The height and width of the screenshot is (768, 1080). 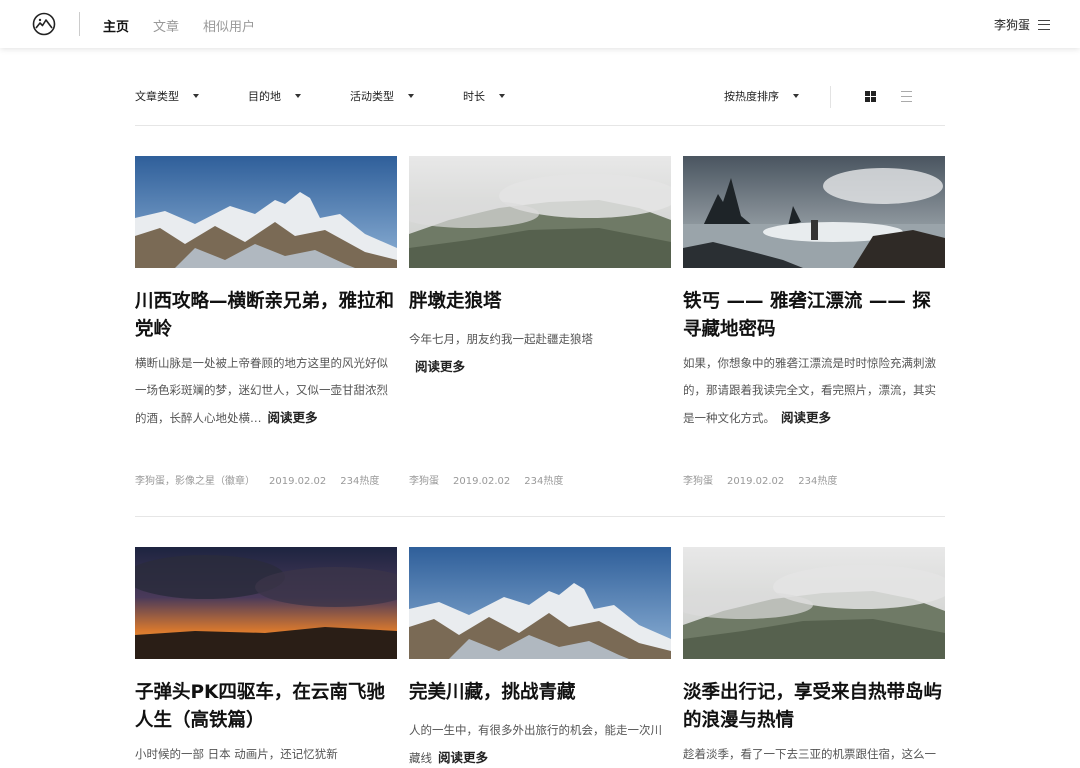 What do you see at coordinates (264, 479) in the screenshot?
I see `article-meta: 李狗蛋，影像之星（徽章） 2019.02.02 234热度` at bounding box center [264, 479].